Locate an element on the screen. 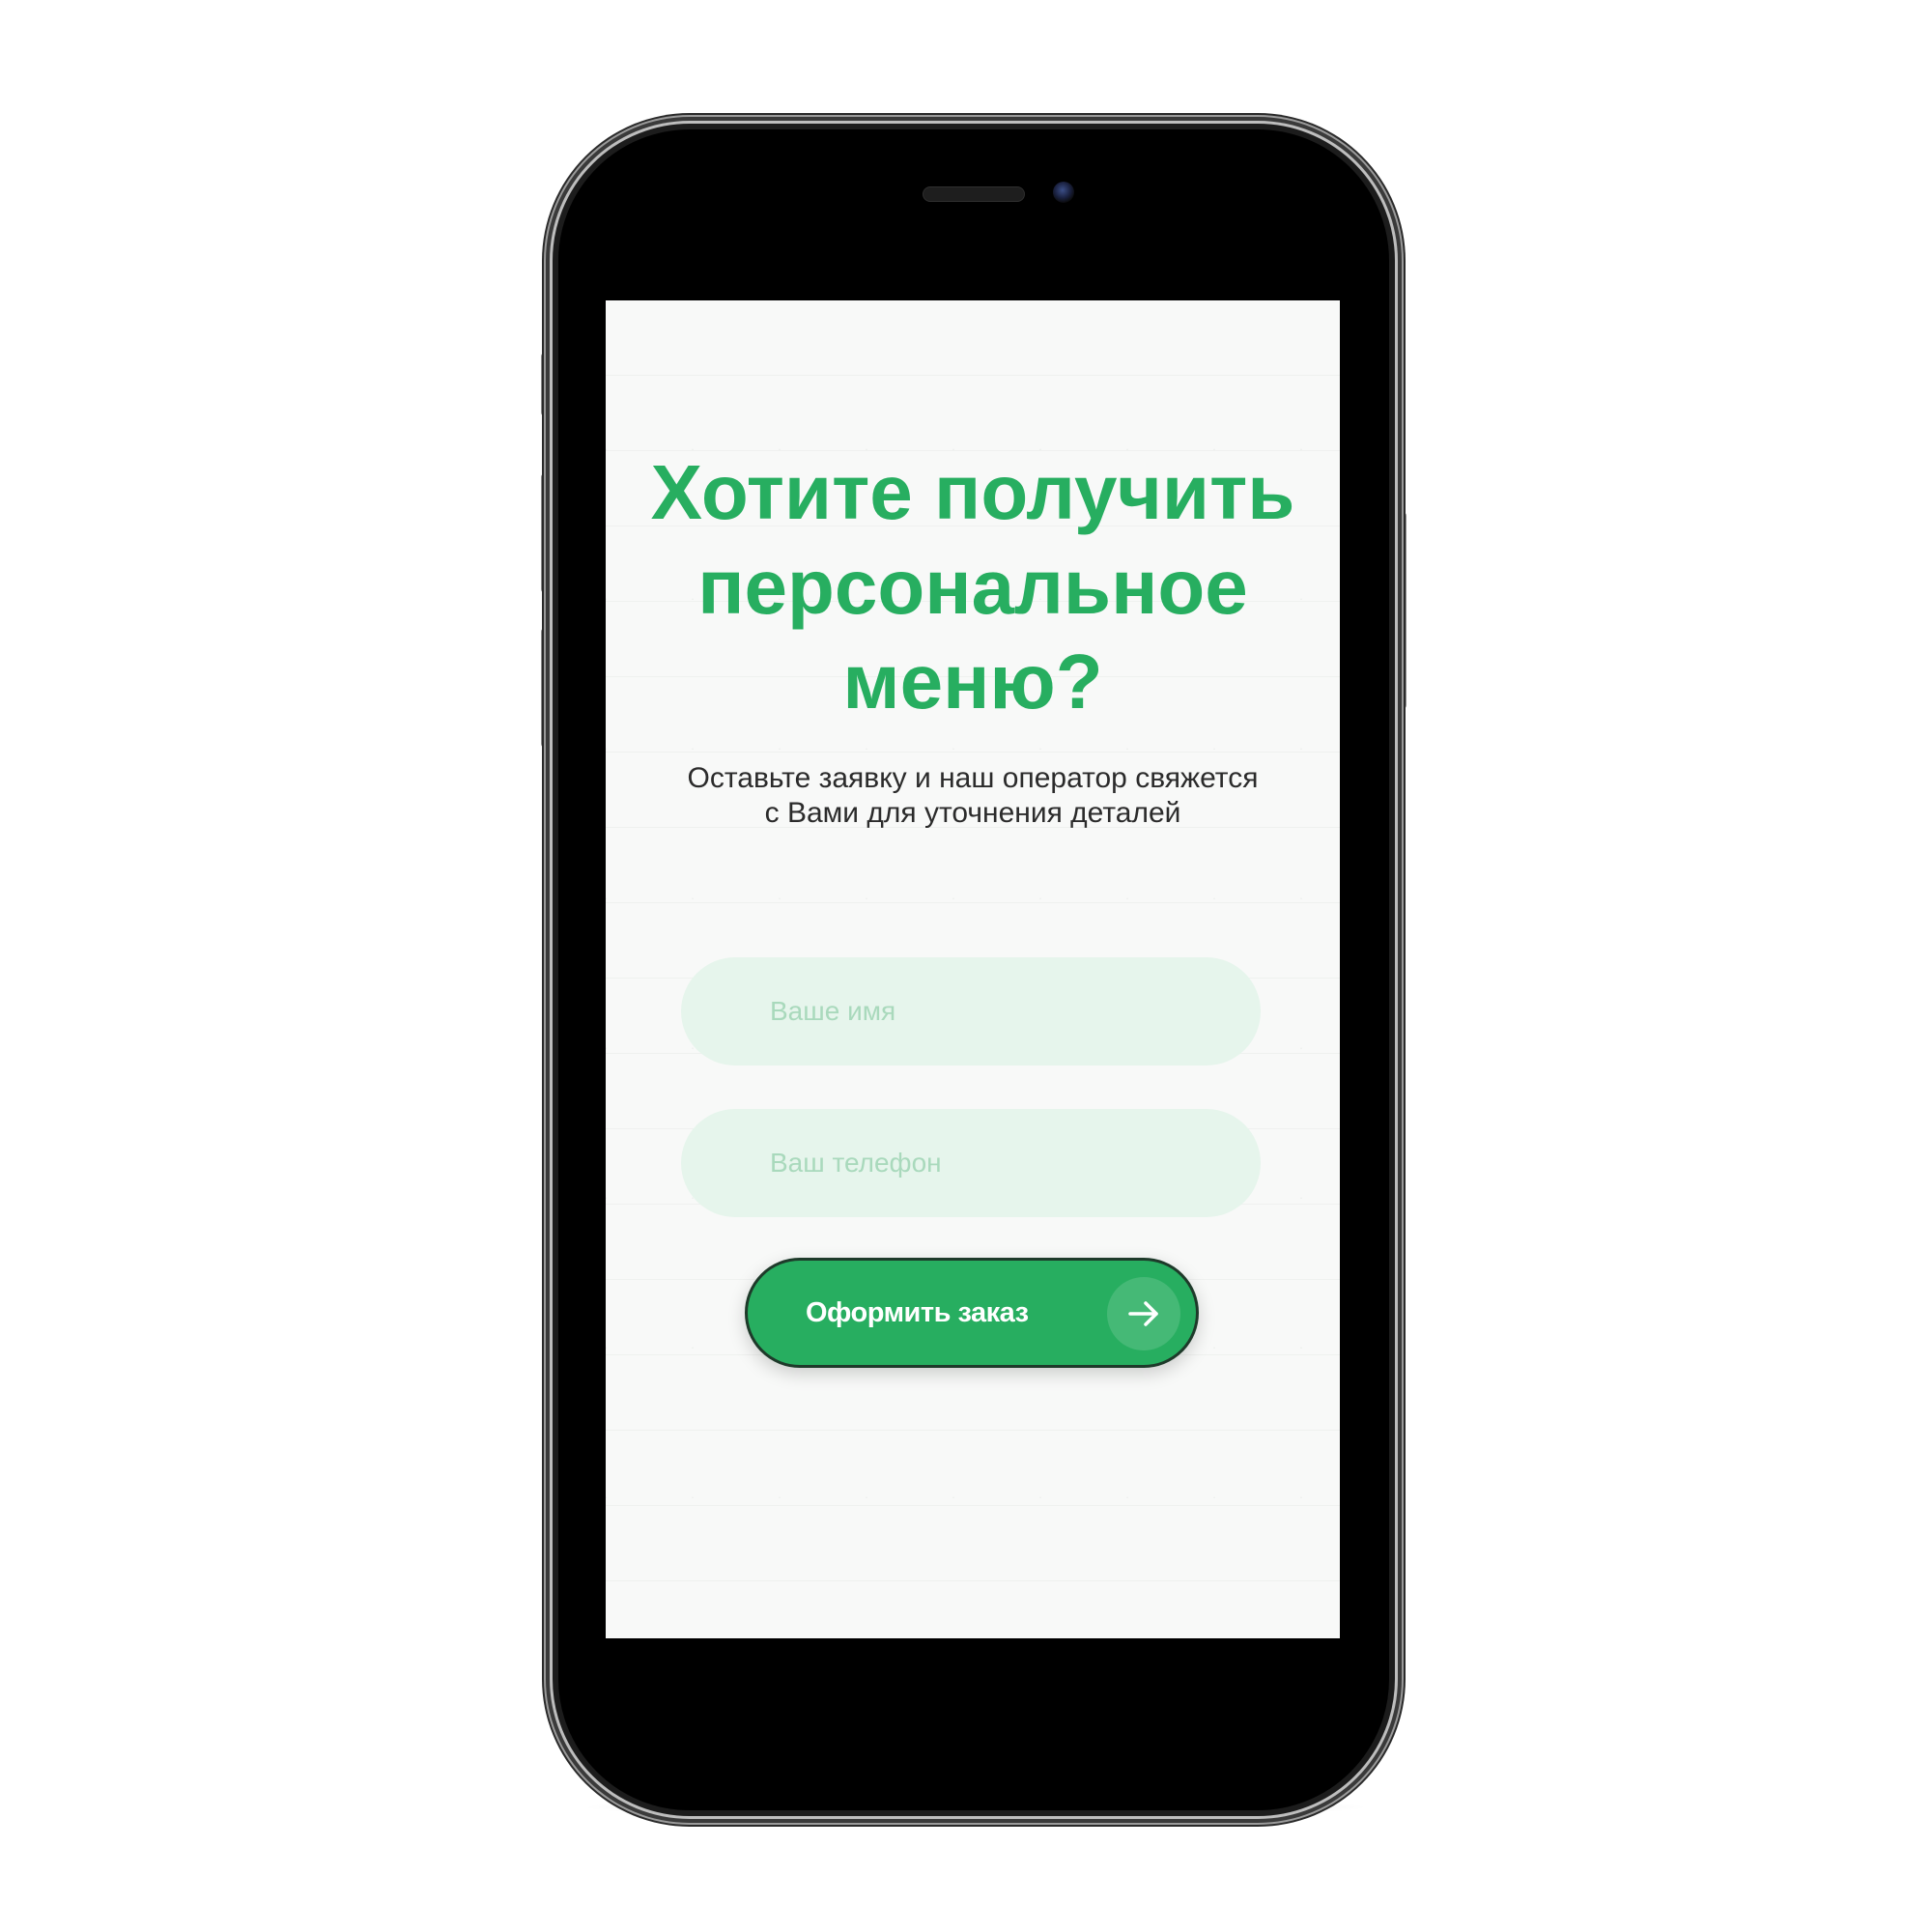 The image size is (1932, 1932). speaker-grille is located at coordinates (974, 194).